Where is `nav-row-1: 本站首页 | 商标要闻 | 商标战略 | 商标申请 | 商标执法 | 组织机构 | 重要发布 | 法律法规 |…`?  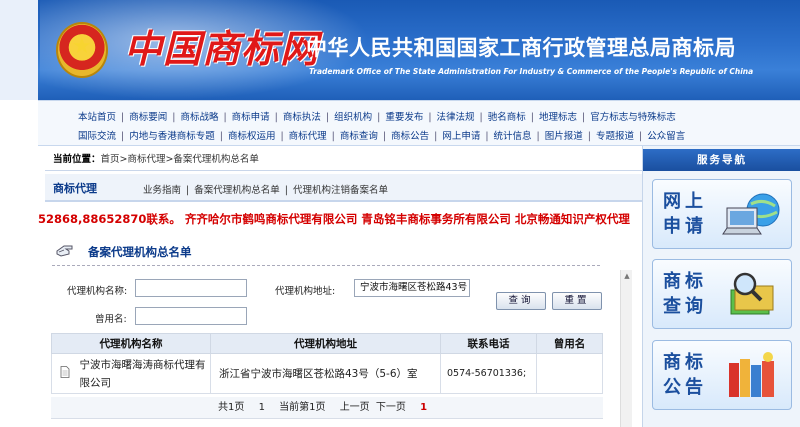 nav-row-1: 本站首页 | 商标要闻 | 商标战略 | 商标申请 | 商标执法 | 组织机构 | 重要发布 | 法律法规 |… is located at coordinates (377, 118).